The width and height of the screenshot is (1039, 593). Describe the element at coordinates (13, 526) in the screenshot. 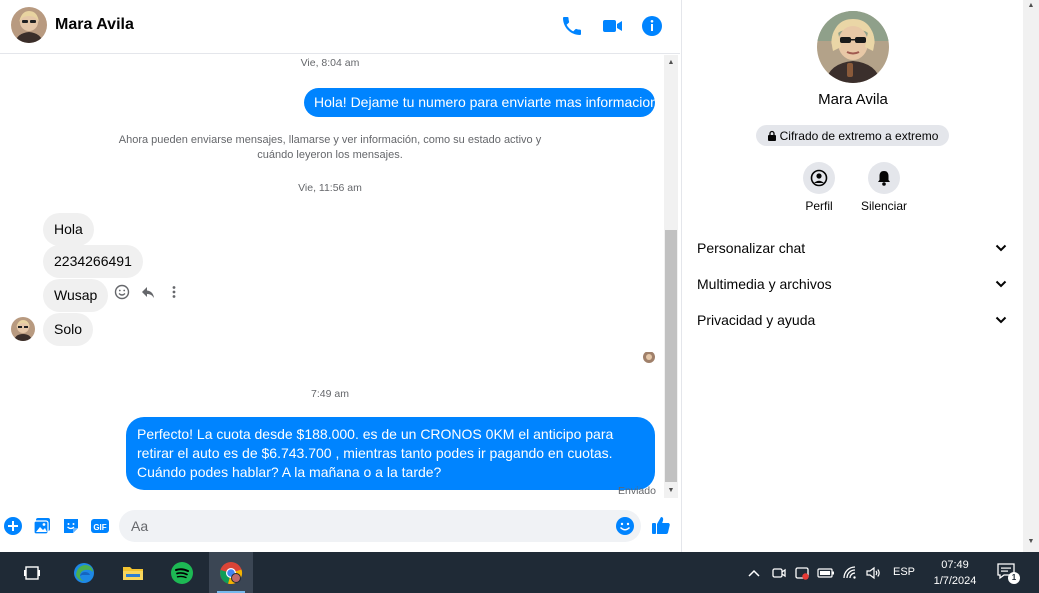

I see `add-more-icon` at that location.